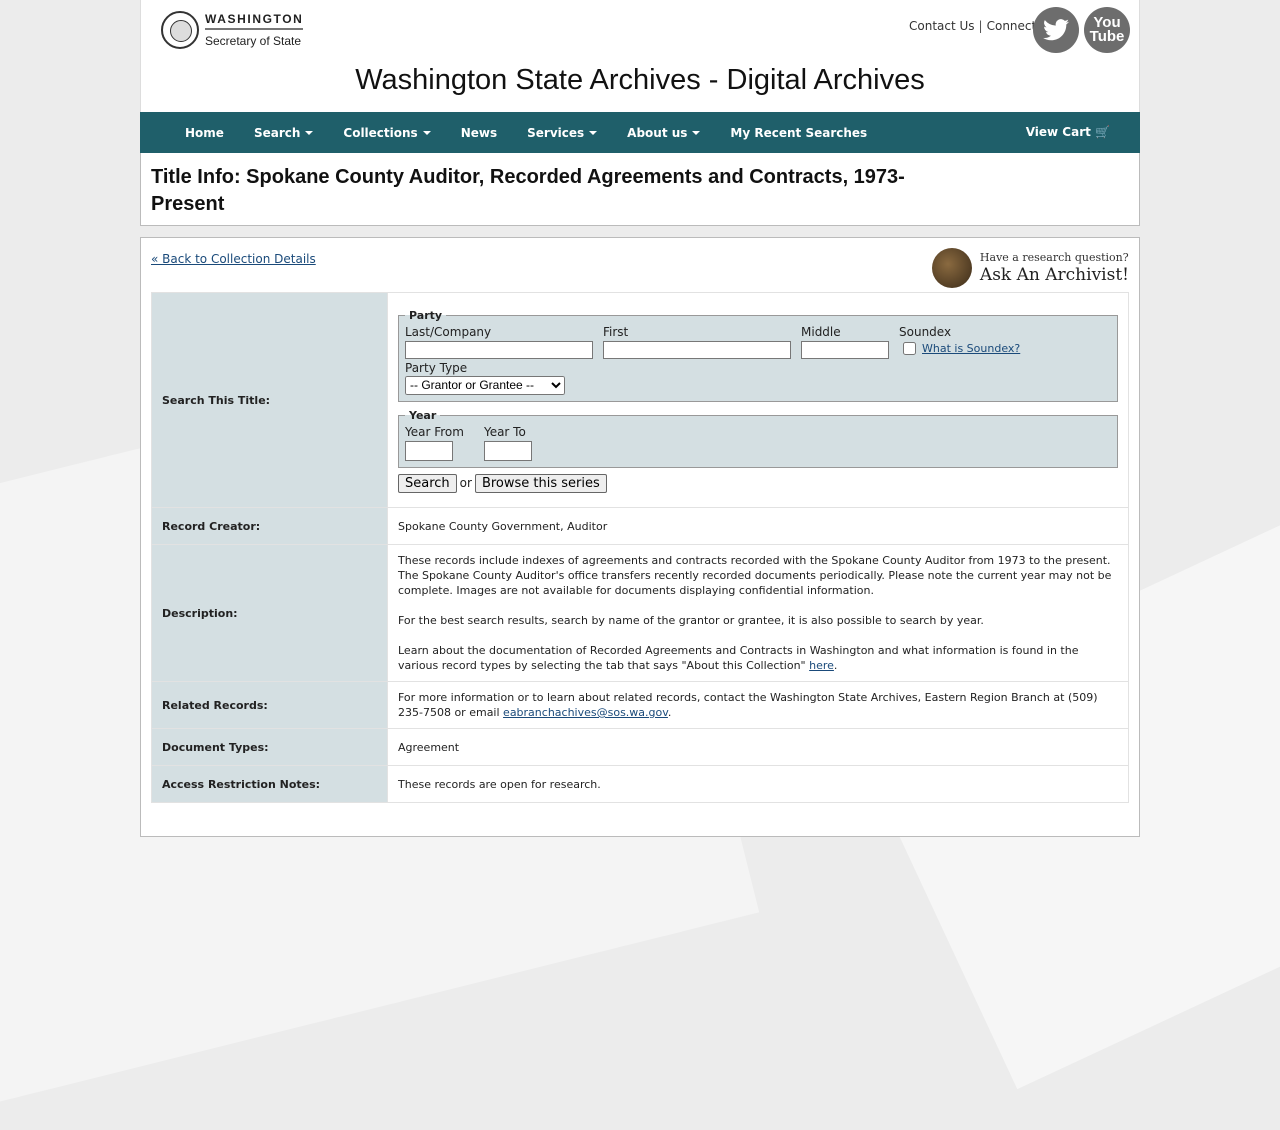  Describe the element at coordinates (180, 30) in the screenshot. I see `state-seal-icon` at that location.